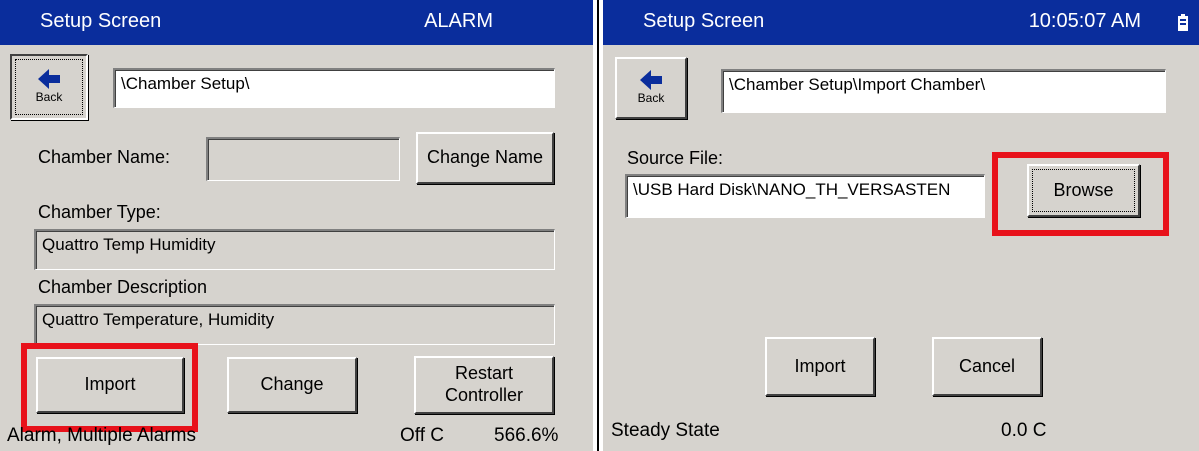 The width and height of the screenshot is (1199, 451). What do you see at coordinates (598, 225) in the screenshot?
I see `screenshot-divider` at bounding box center [598, 225].